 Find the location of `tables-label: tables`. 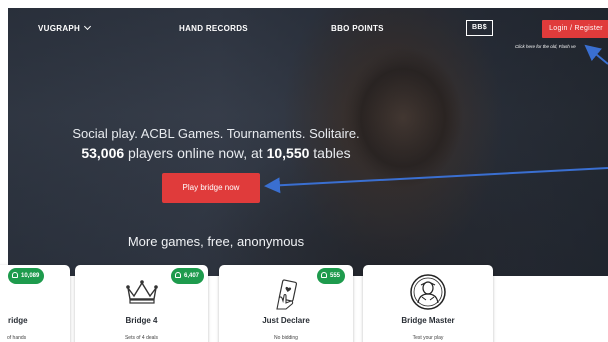

tables-label: tables is located at coordinates (332, 153).